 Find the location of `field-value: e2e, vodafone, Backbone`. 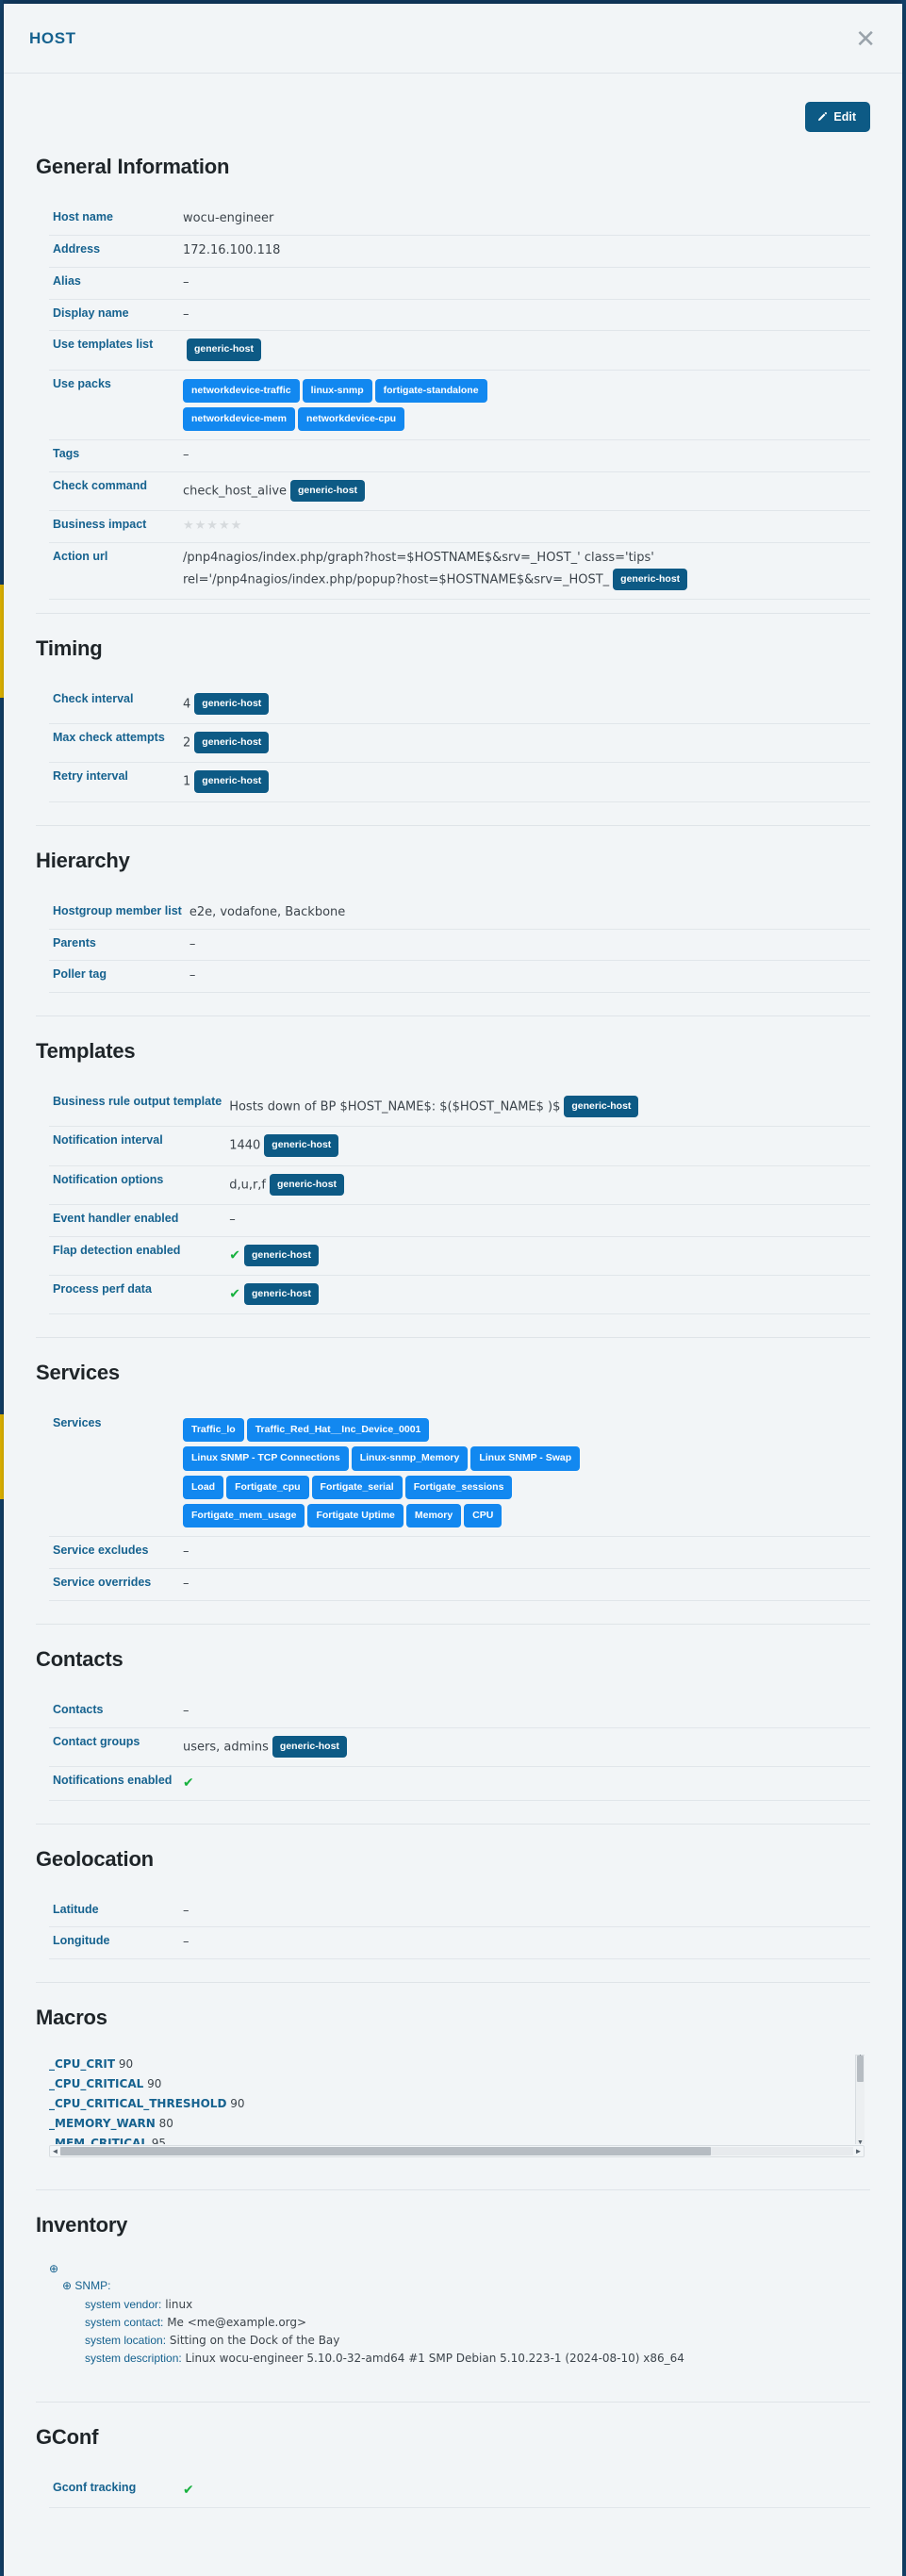

field-value: e2e, vodafone, Backbone is located at coordinates (528, 913).